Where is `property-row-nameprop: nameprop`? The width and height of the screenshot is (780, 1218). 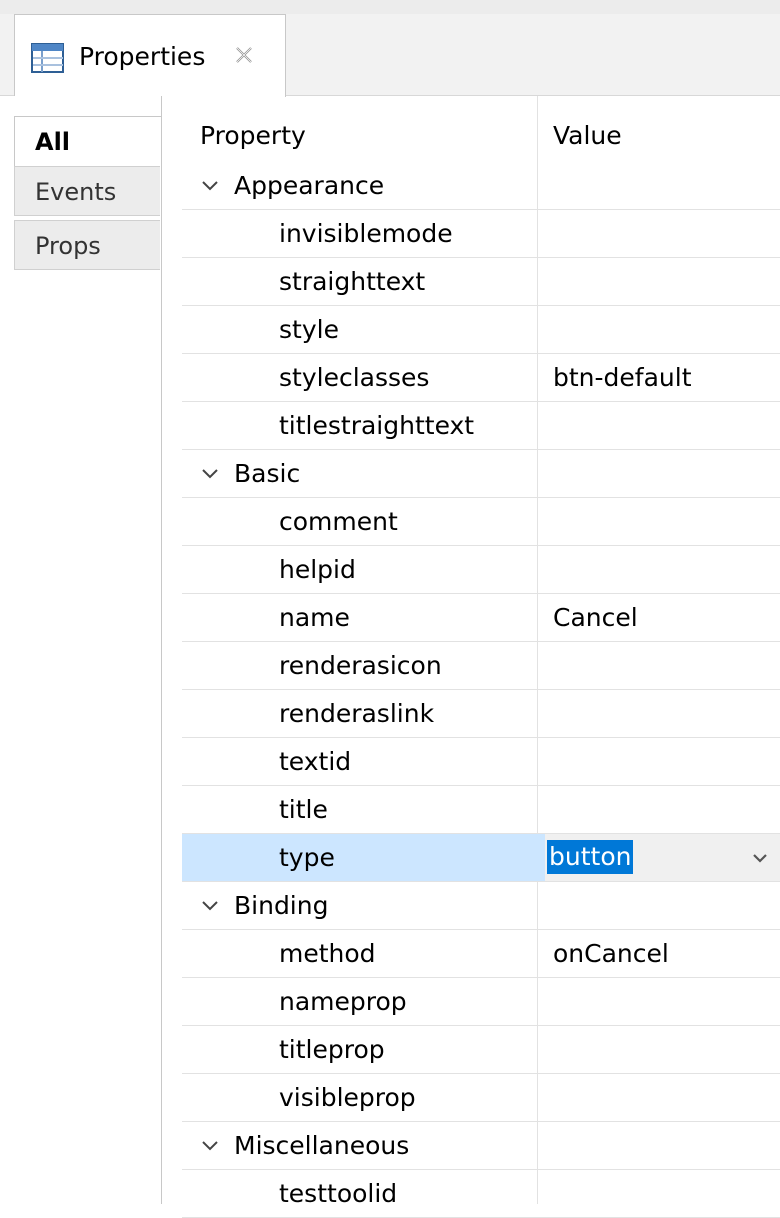
property-row-nameprop: nameprop is located at coordinates (481, 1002).